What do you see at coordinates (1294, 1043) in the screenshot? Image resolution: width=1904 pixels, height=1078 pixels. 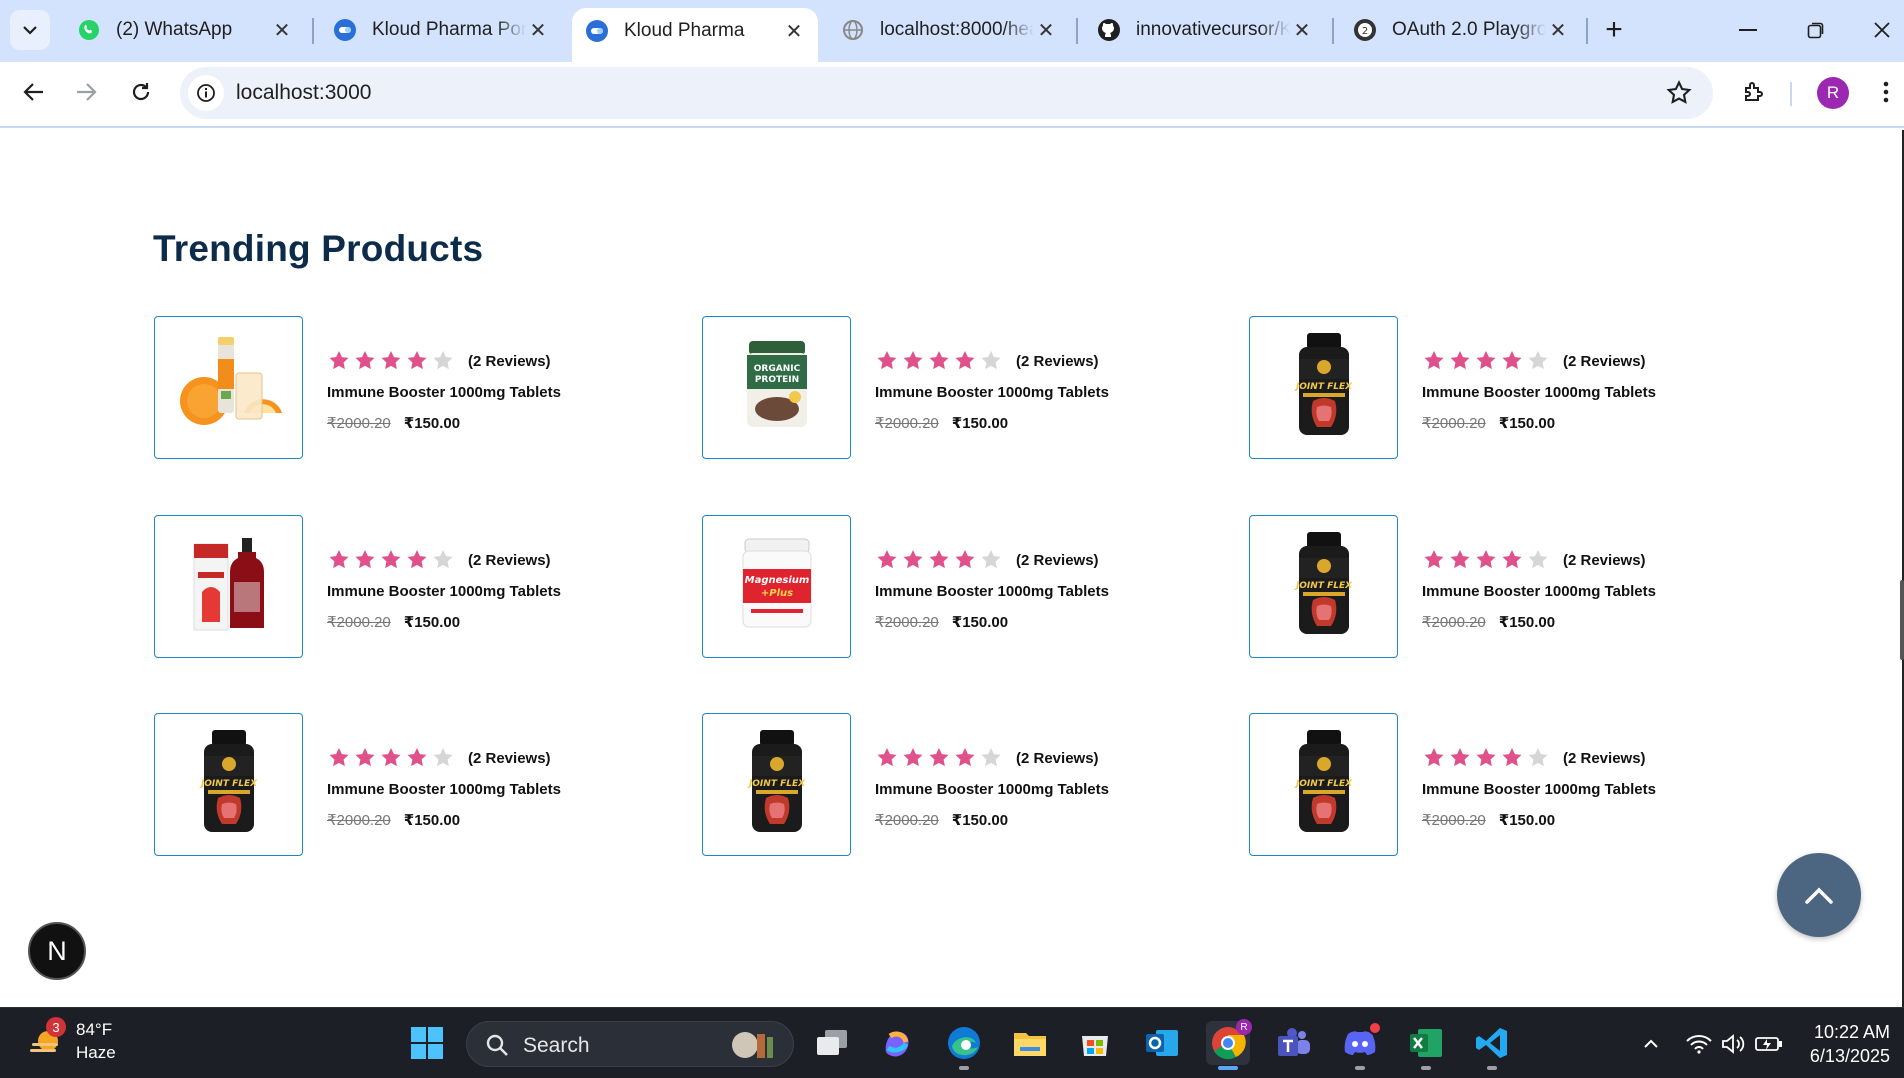 I see `teams-icon` at bounding box center [1294, 1043].